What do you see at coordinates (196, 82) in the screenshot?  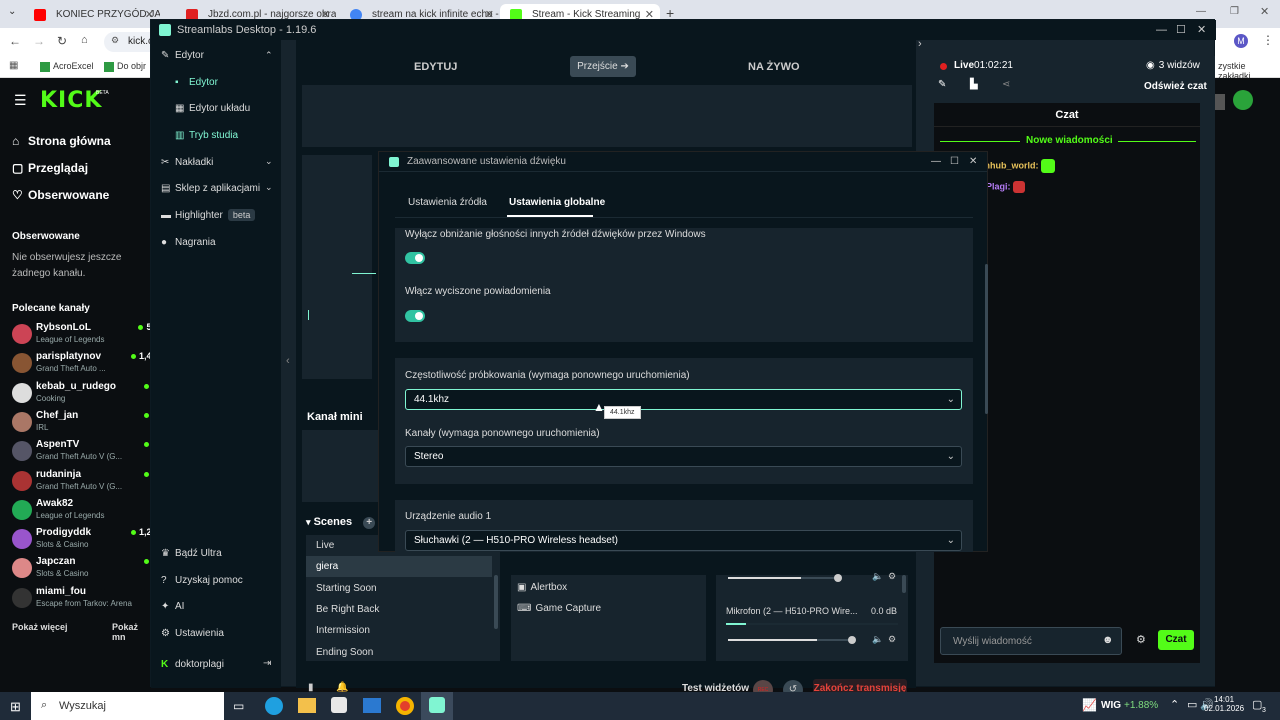 I see `sidebar-editor-sub: ▪ Edytor` at bounding box center [196, 82].